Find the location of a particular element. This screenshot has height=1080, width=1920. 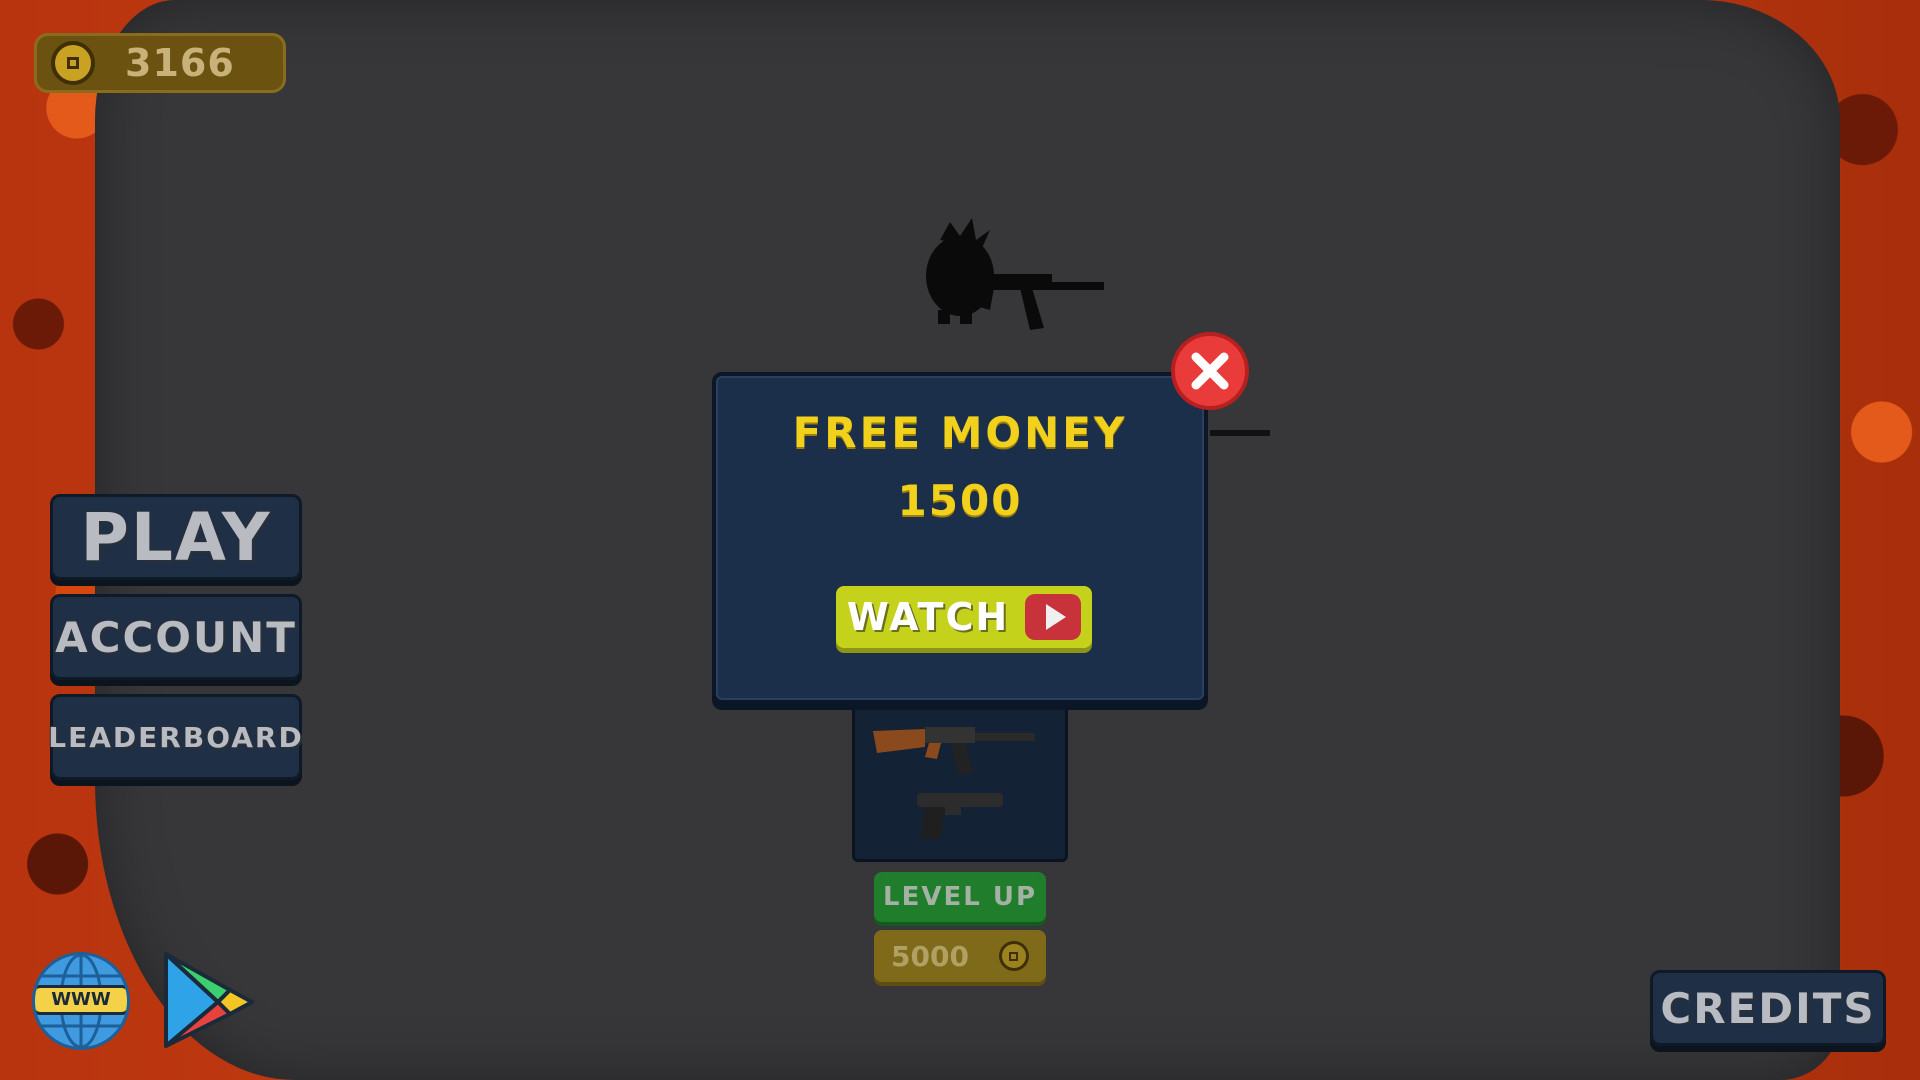

play-video-icon is located at coordinates (1053, 617).